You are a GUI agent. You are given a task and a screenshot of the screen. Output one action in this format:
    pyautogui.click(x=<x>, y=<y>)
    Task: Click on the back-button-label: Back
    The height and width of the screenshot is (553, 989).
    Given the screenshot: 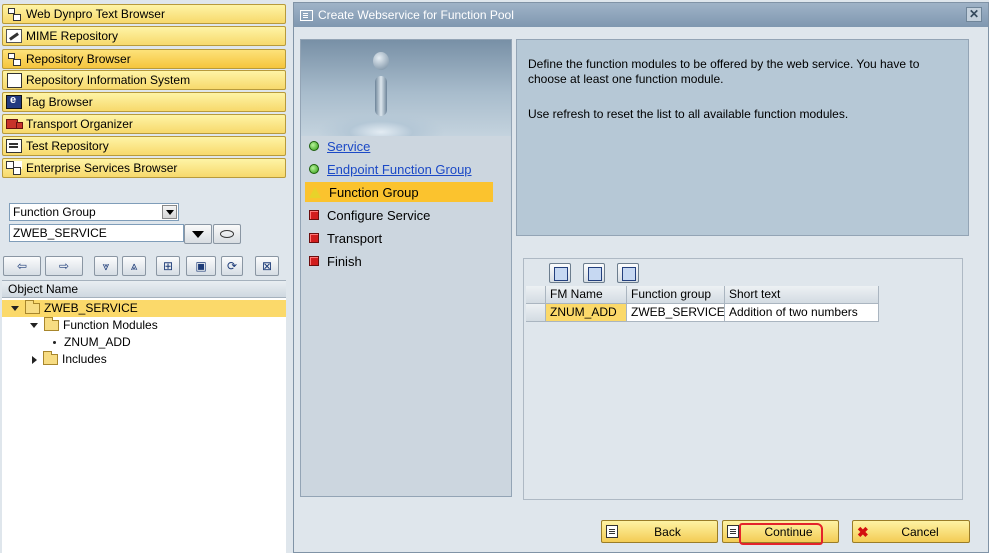 What is the action you would take?
    pyautogui.click(x=667, y=531)
    